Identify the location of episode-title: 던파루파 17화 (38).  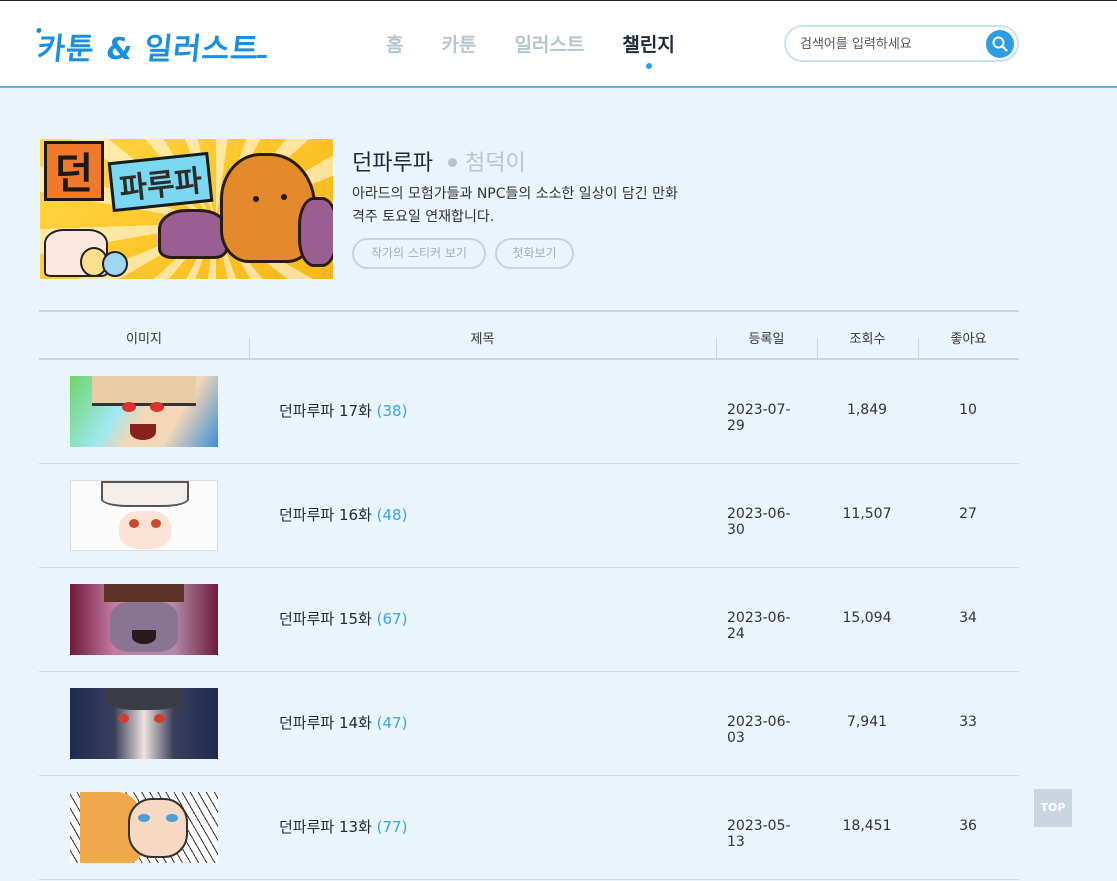
(343, 410).